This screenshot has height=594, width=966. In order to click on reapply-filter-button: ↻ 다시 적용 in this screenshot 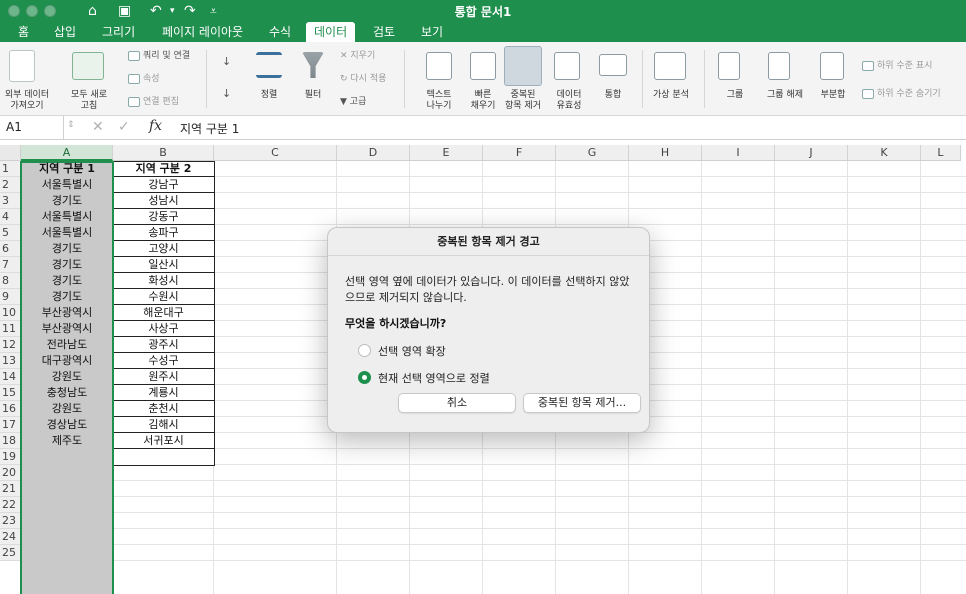, I will do `click(363, 79)`.